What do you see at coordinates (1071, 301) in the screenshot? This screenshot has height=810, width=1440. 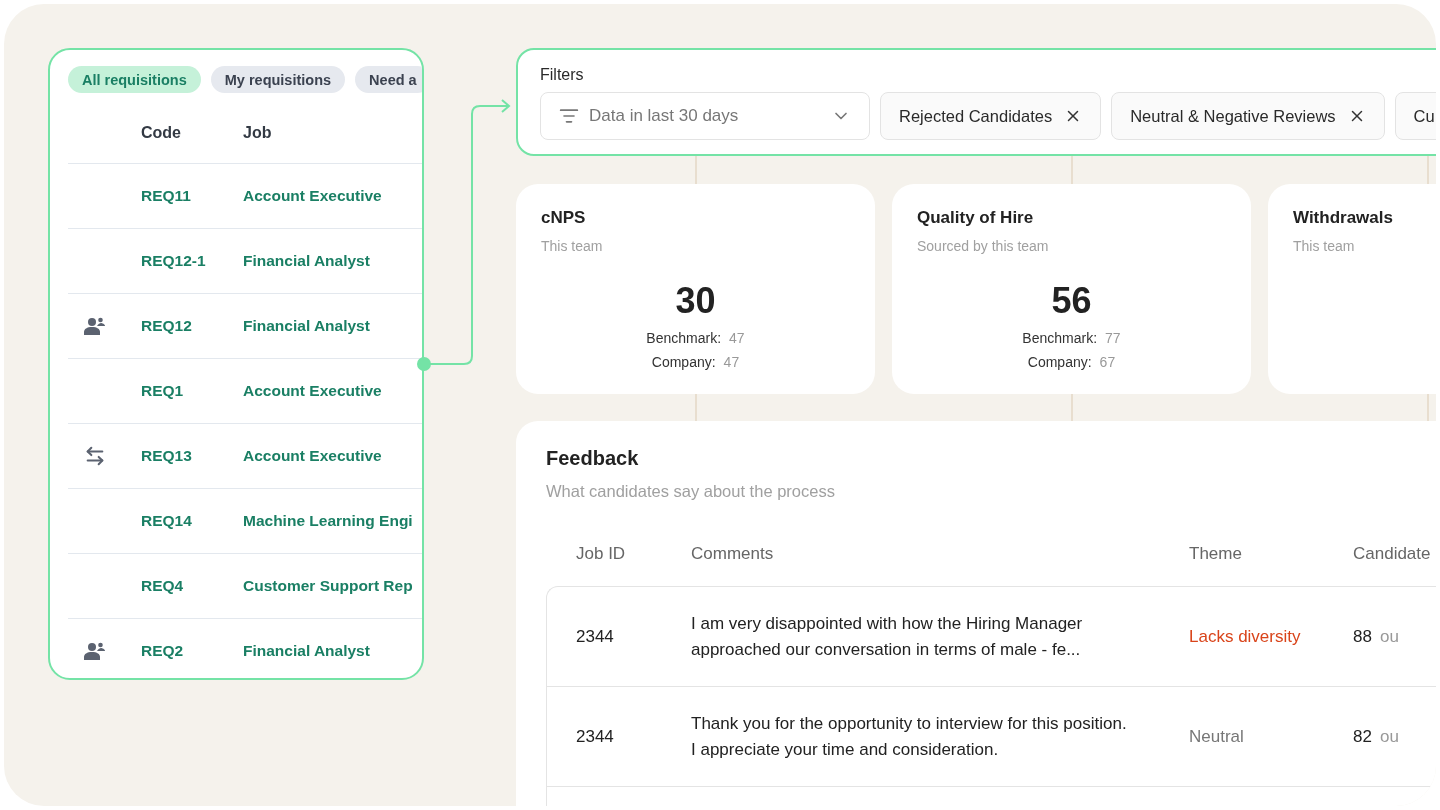 I see `metric-value: 56` at bounding box center [1071, 301].